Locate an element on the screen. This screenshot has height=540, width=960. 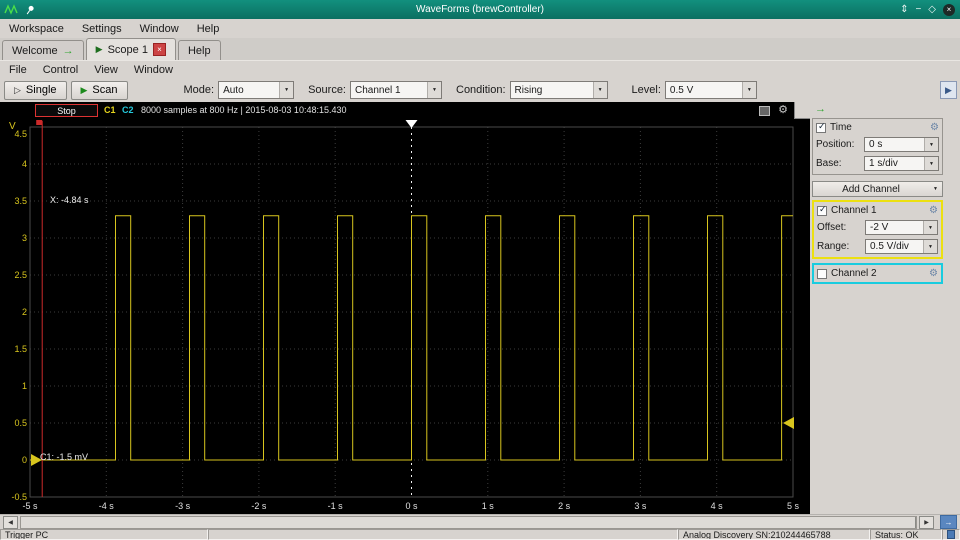
menu-help: Help is located at coordinates (208, 29).